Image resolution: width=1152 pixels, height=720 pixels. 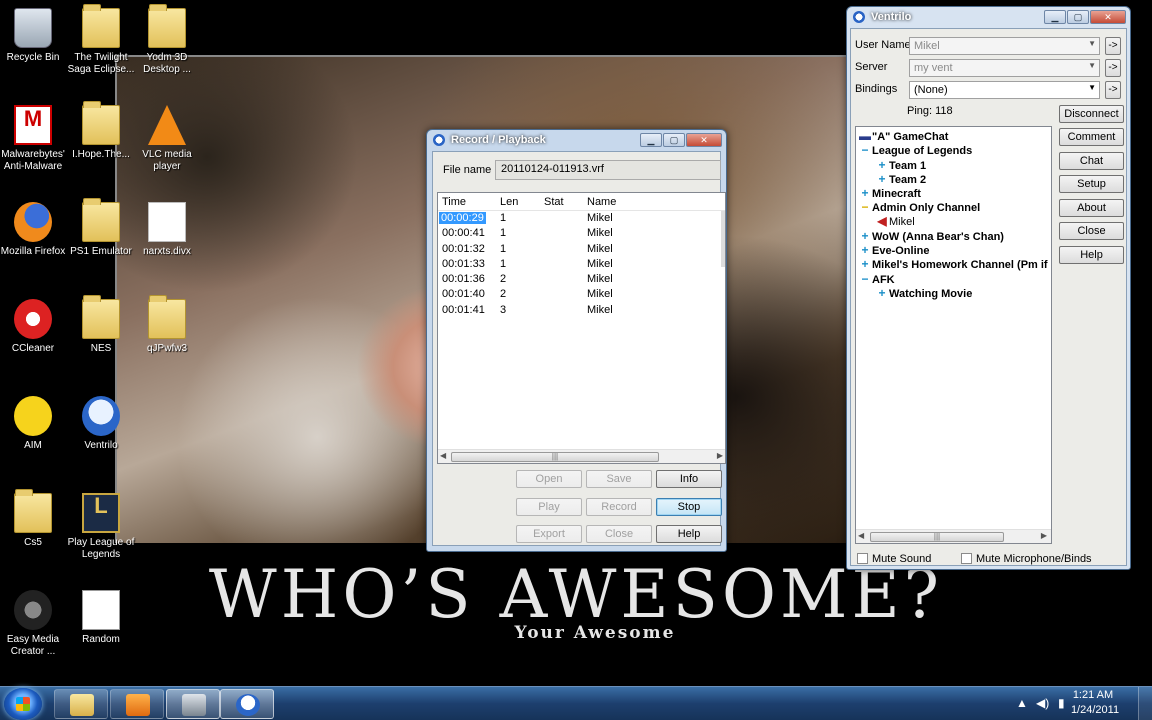 I want to click on tree-channel-minecraft: + Minecraft, so click(x=889, y=193).